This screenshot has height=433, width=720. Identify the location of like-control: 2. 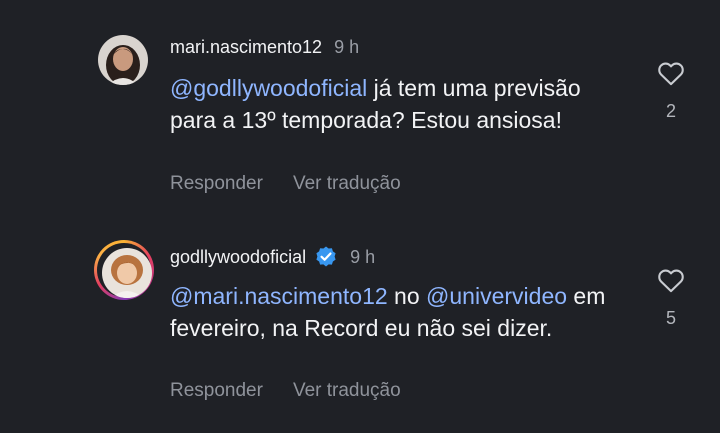
(671, 91).